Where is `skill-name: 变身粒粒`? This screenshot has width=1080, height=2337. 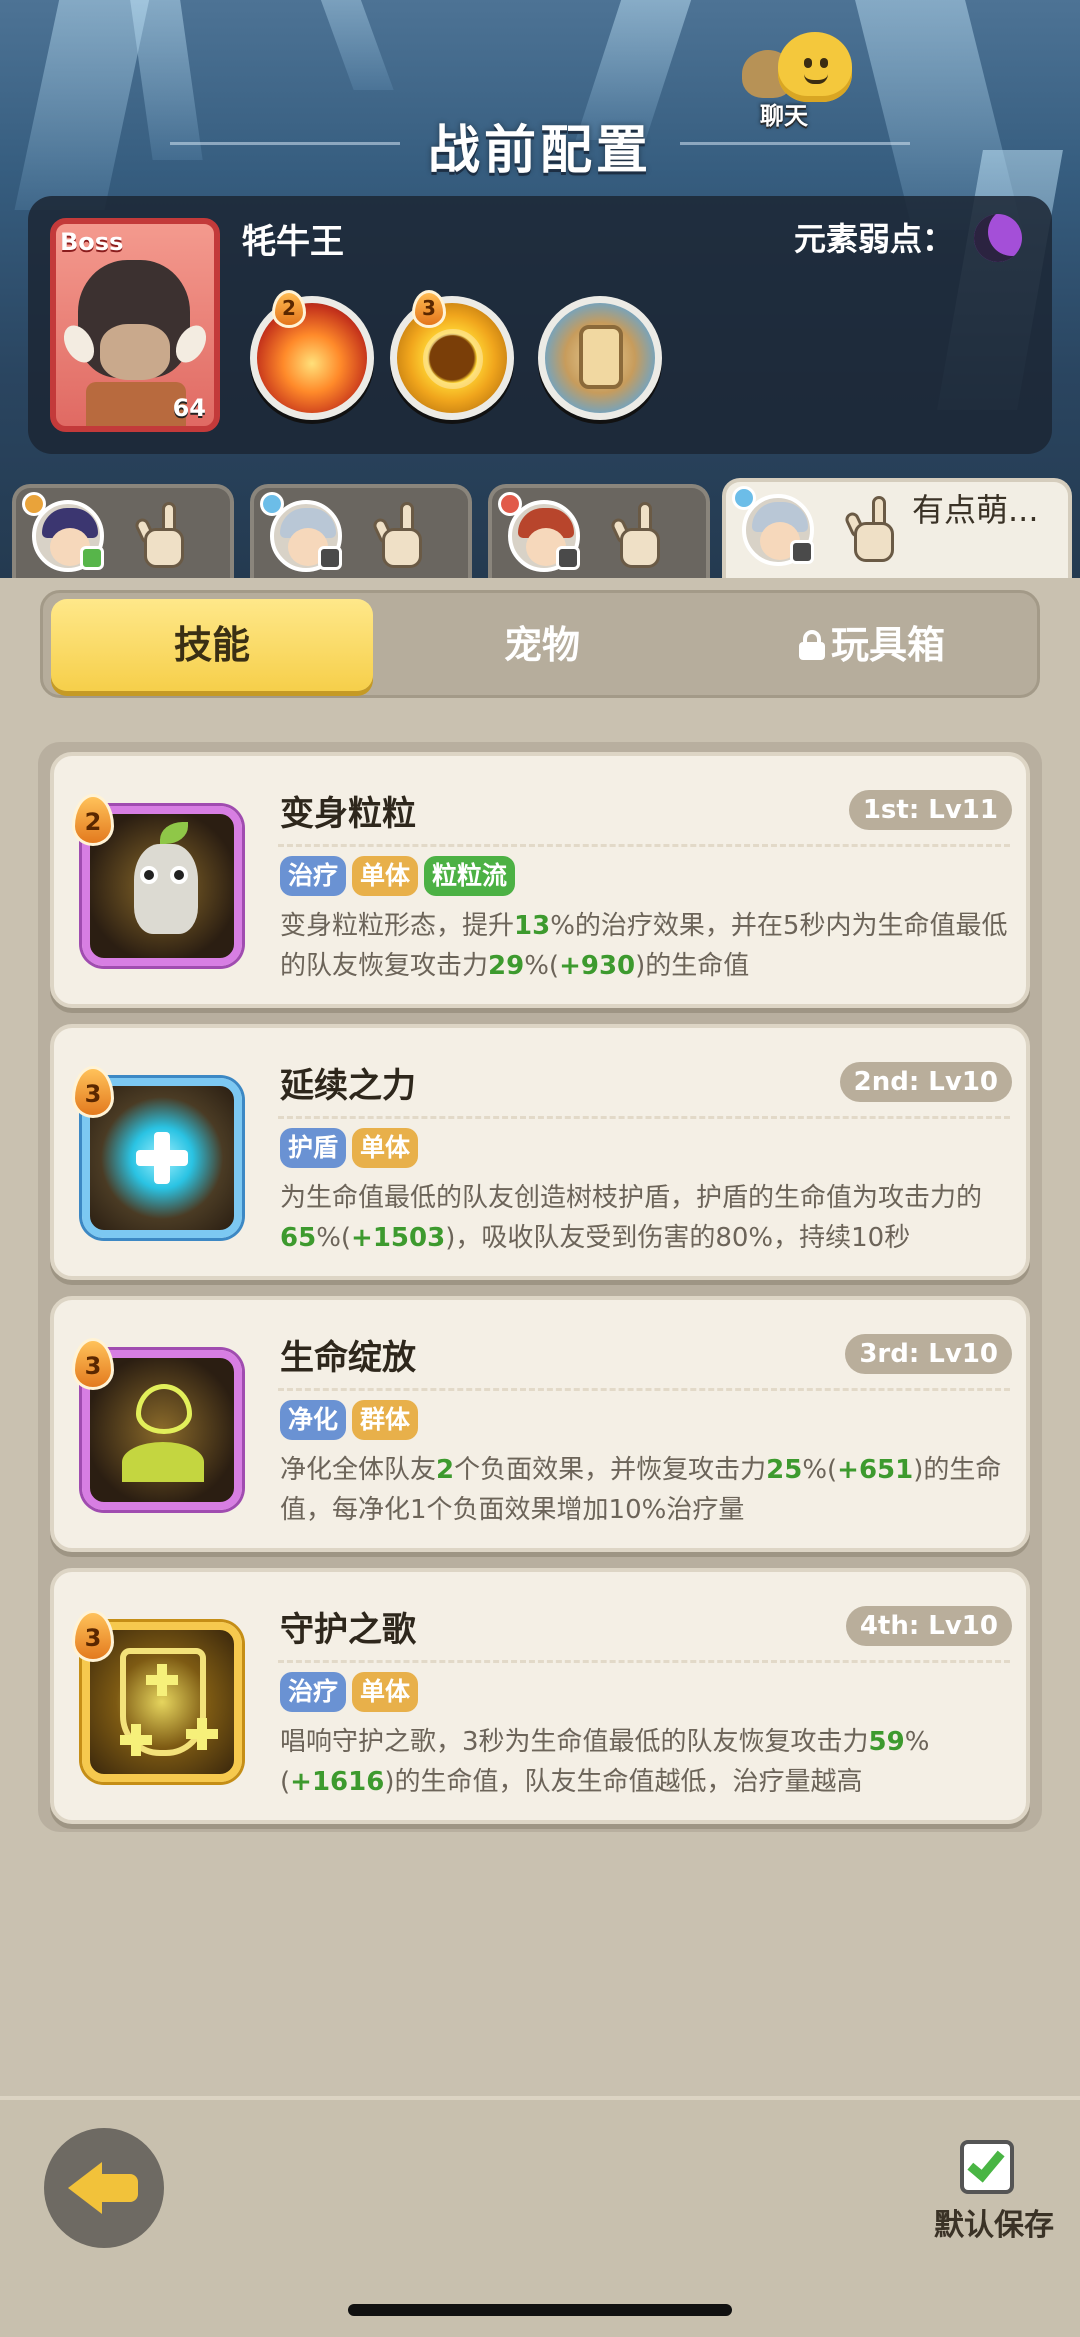 skill-name: 变身粒粒 is located at coordinates (348, 814).